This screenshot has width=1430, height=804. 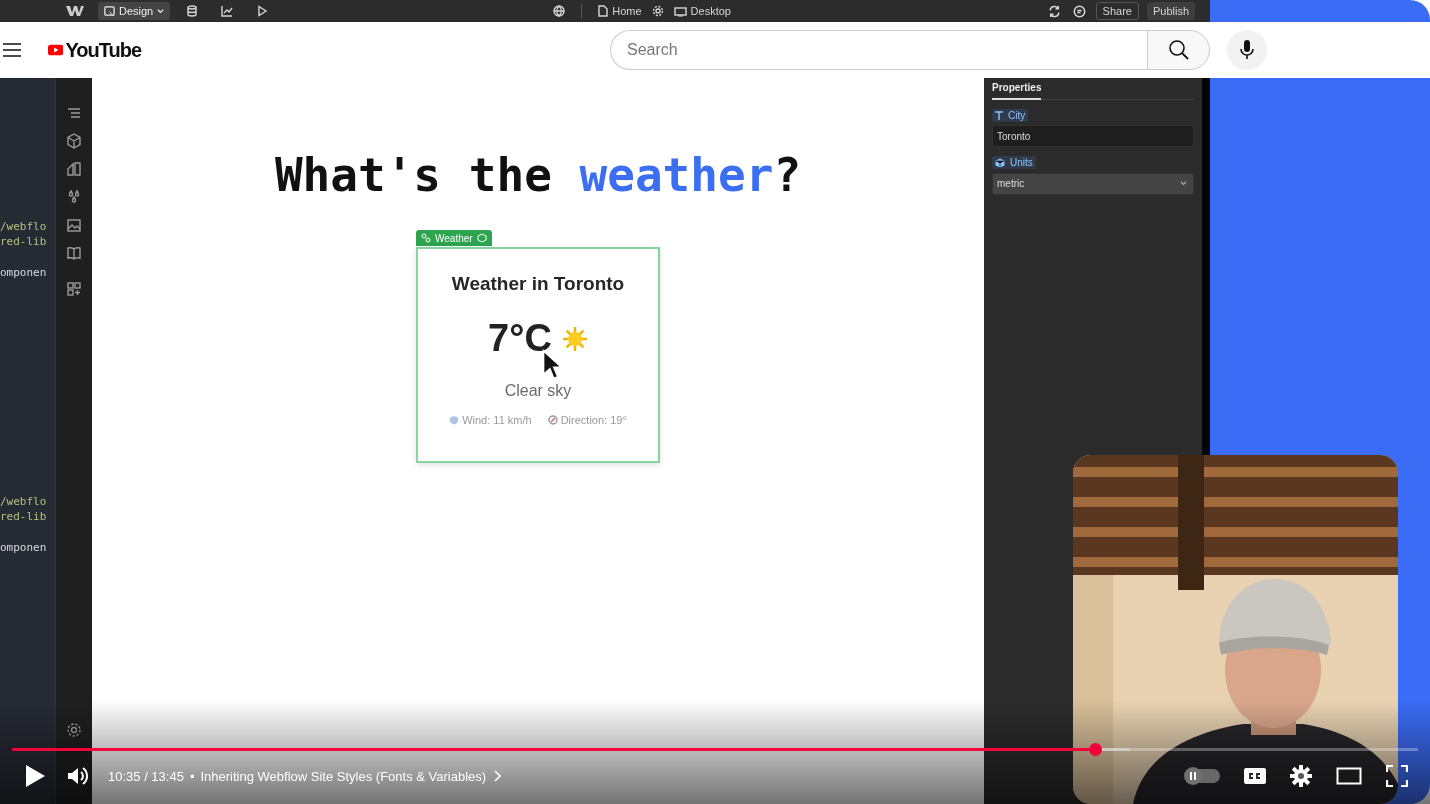 I want to click on design-button: Design, so click(x=134, y=11).